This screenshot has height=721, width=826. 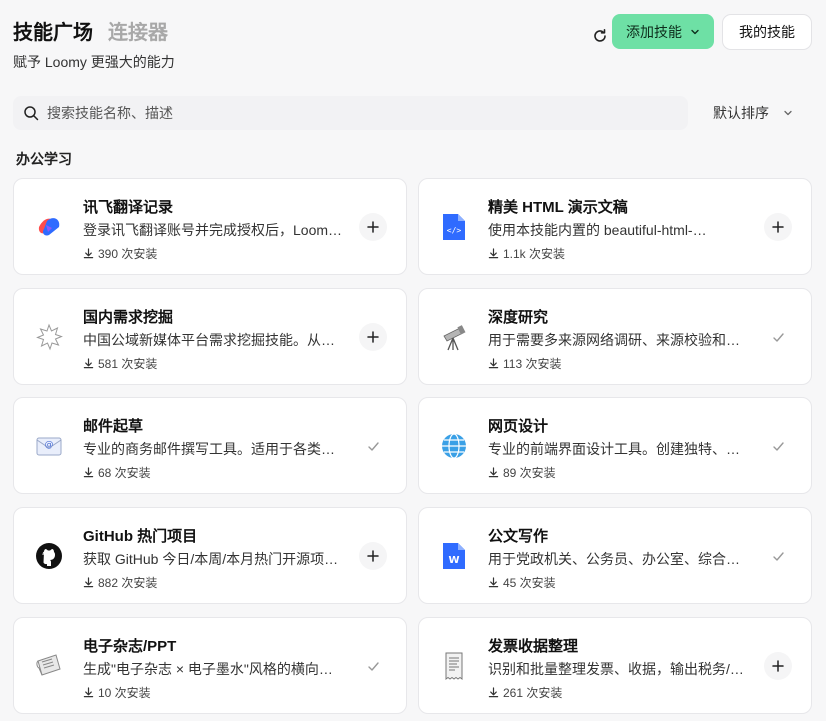 I want to click on install-count-label: 113 次安装, so click(x=532, y=364).